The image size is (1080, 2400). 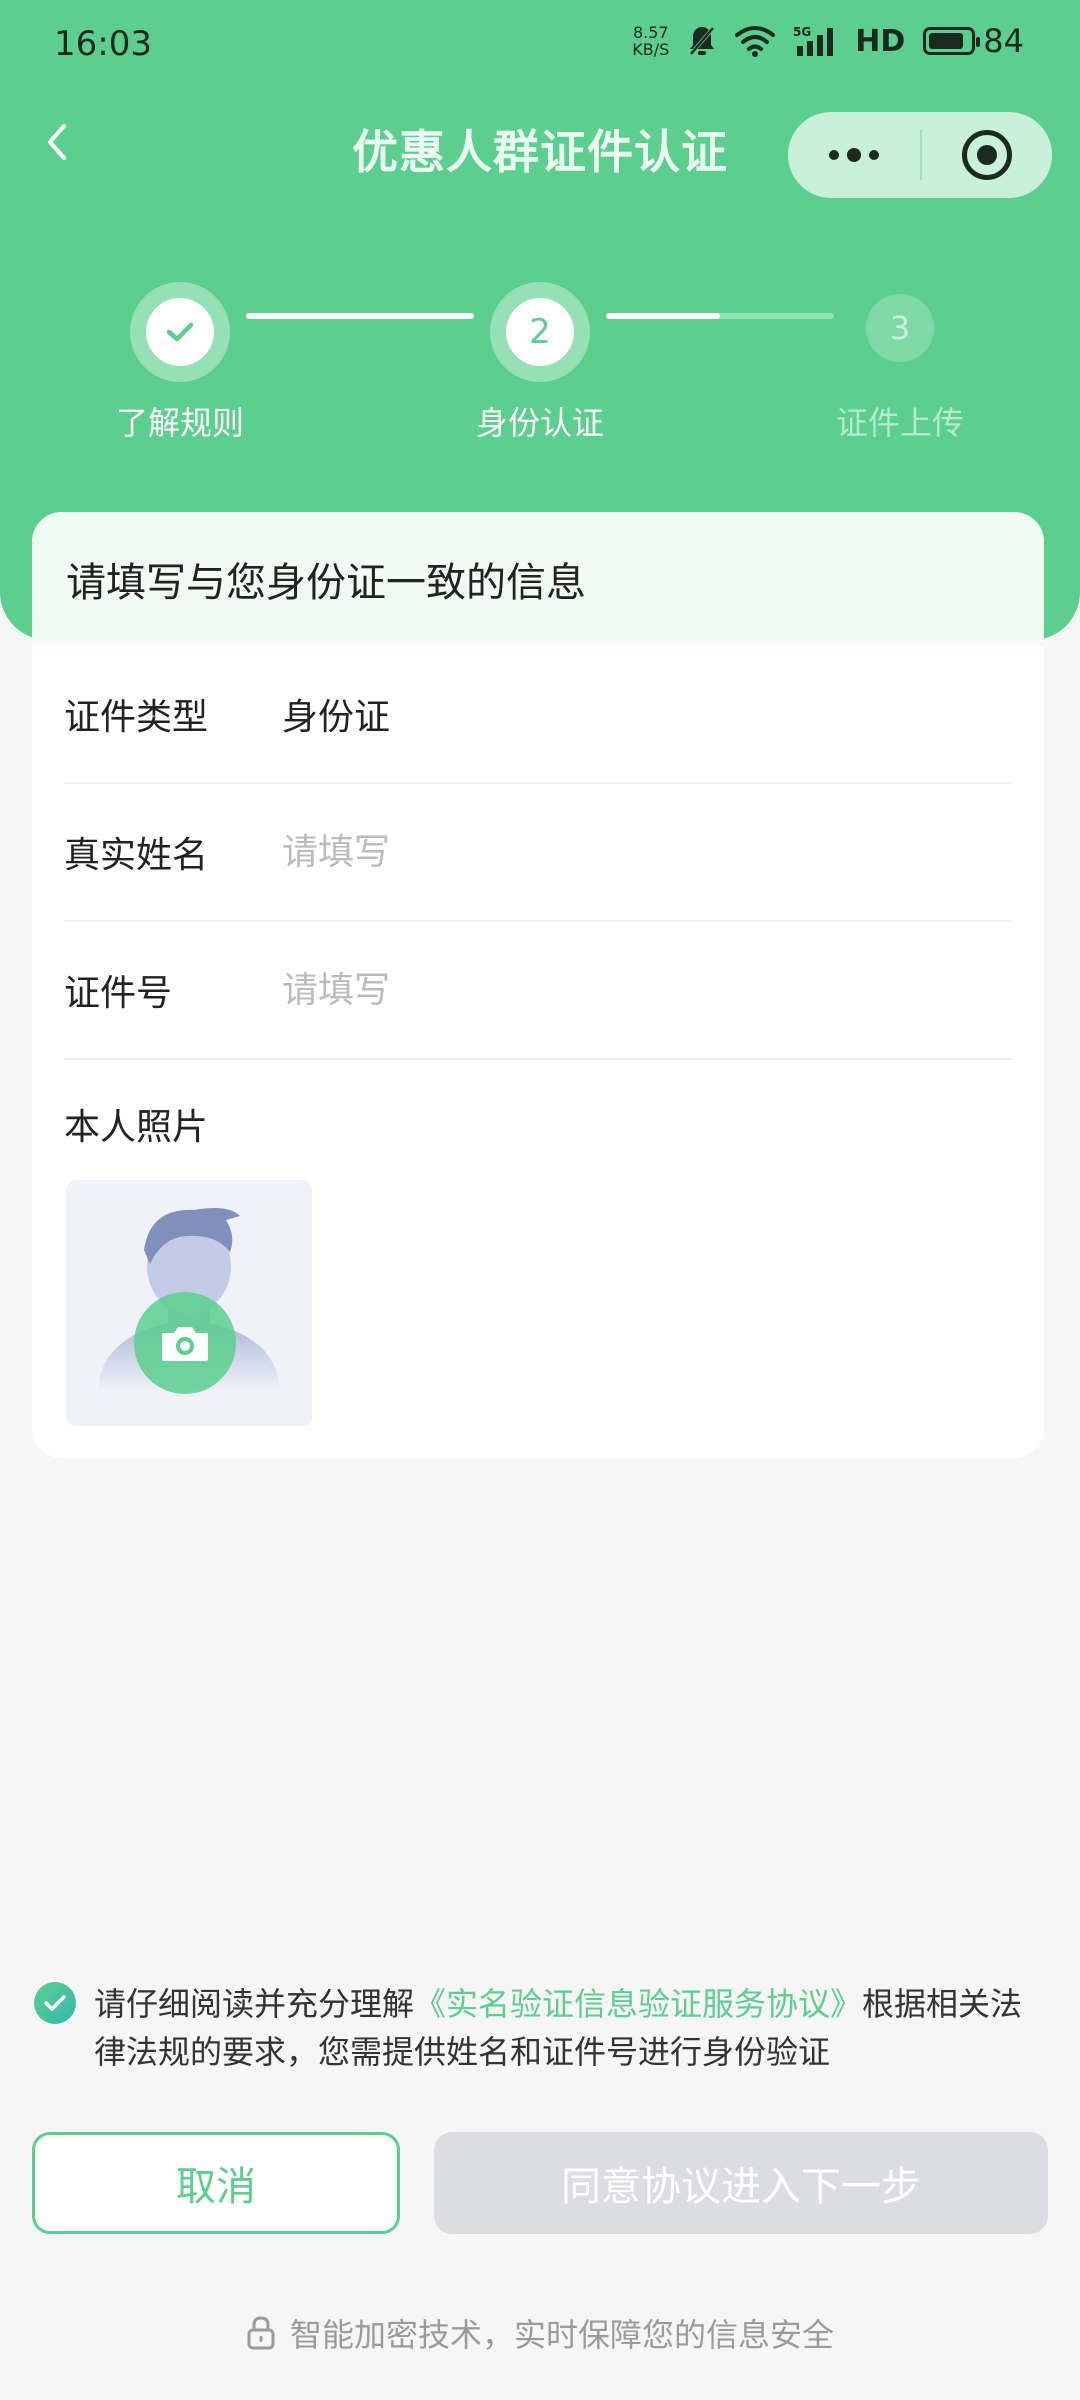 I want to click on agreement-checkbox, so click(x=55, y=2003).